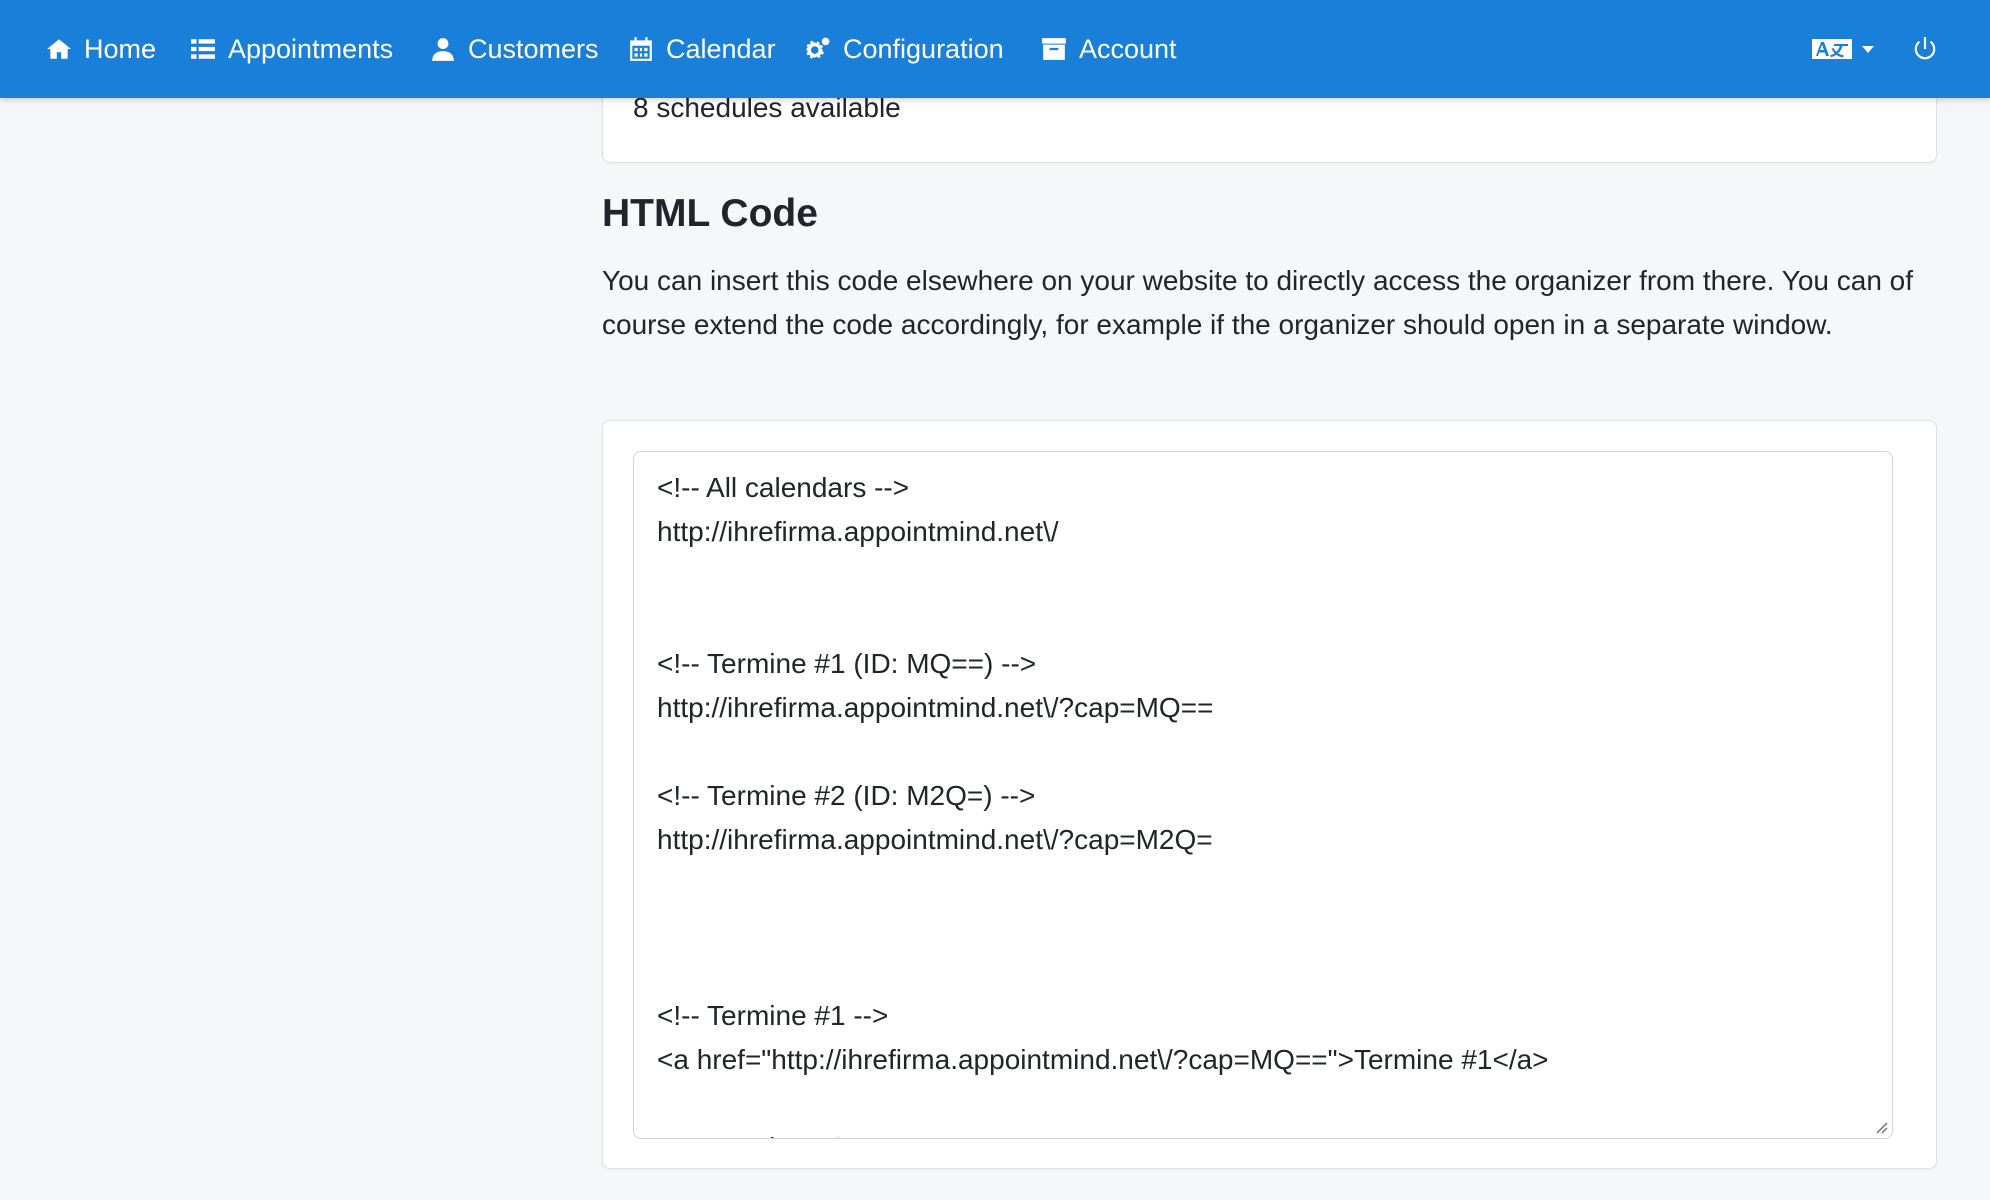 This screenshot has width=1990, height=1200. What do you see at coordinates (1832, 49) in the screenshot?
I see `language-icon` at bounding box center [1832, 49].